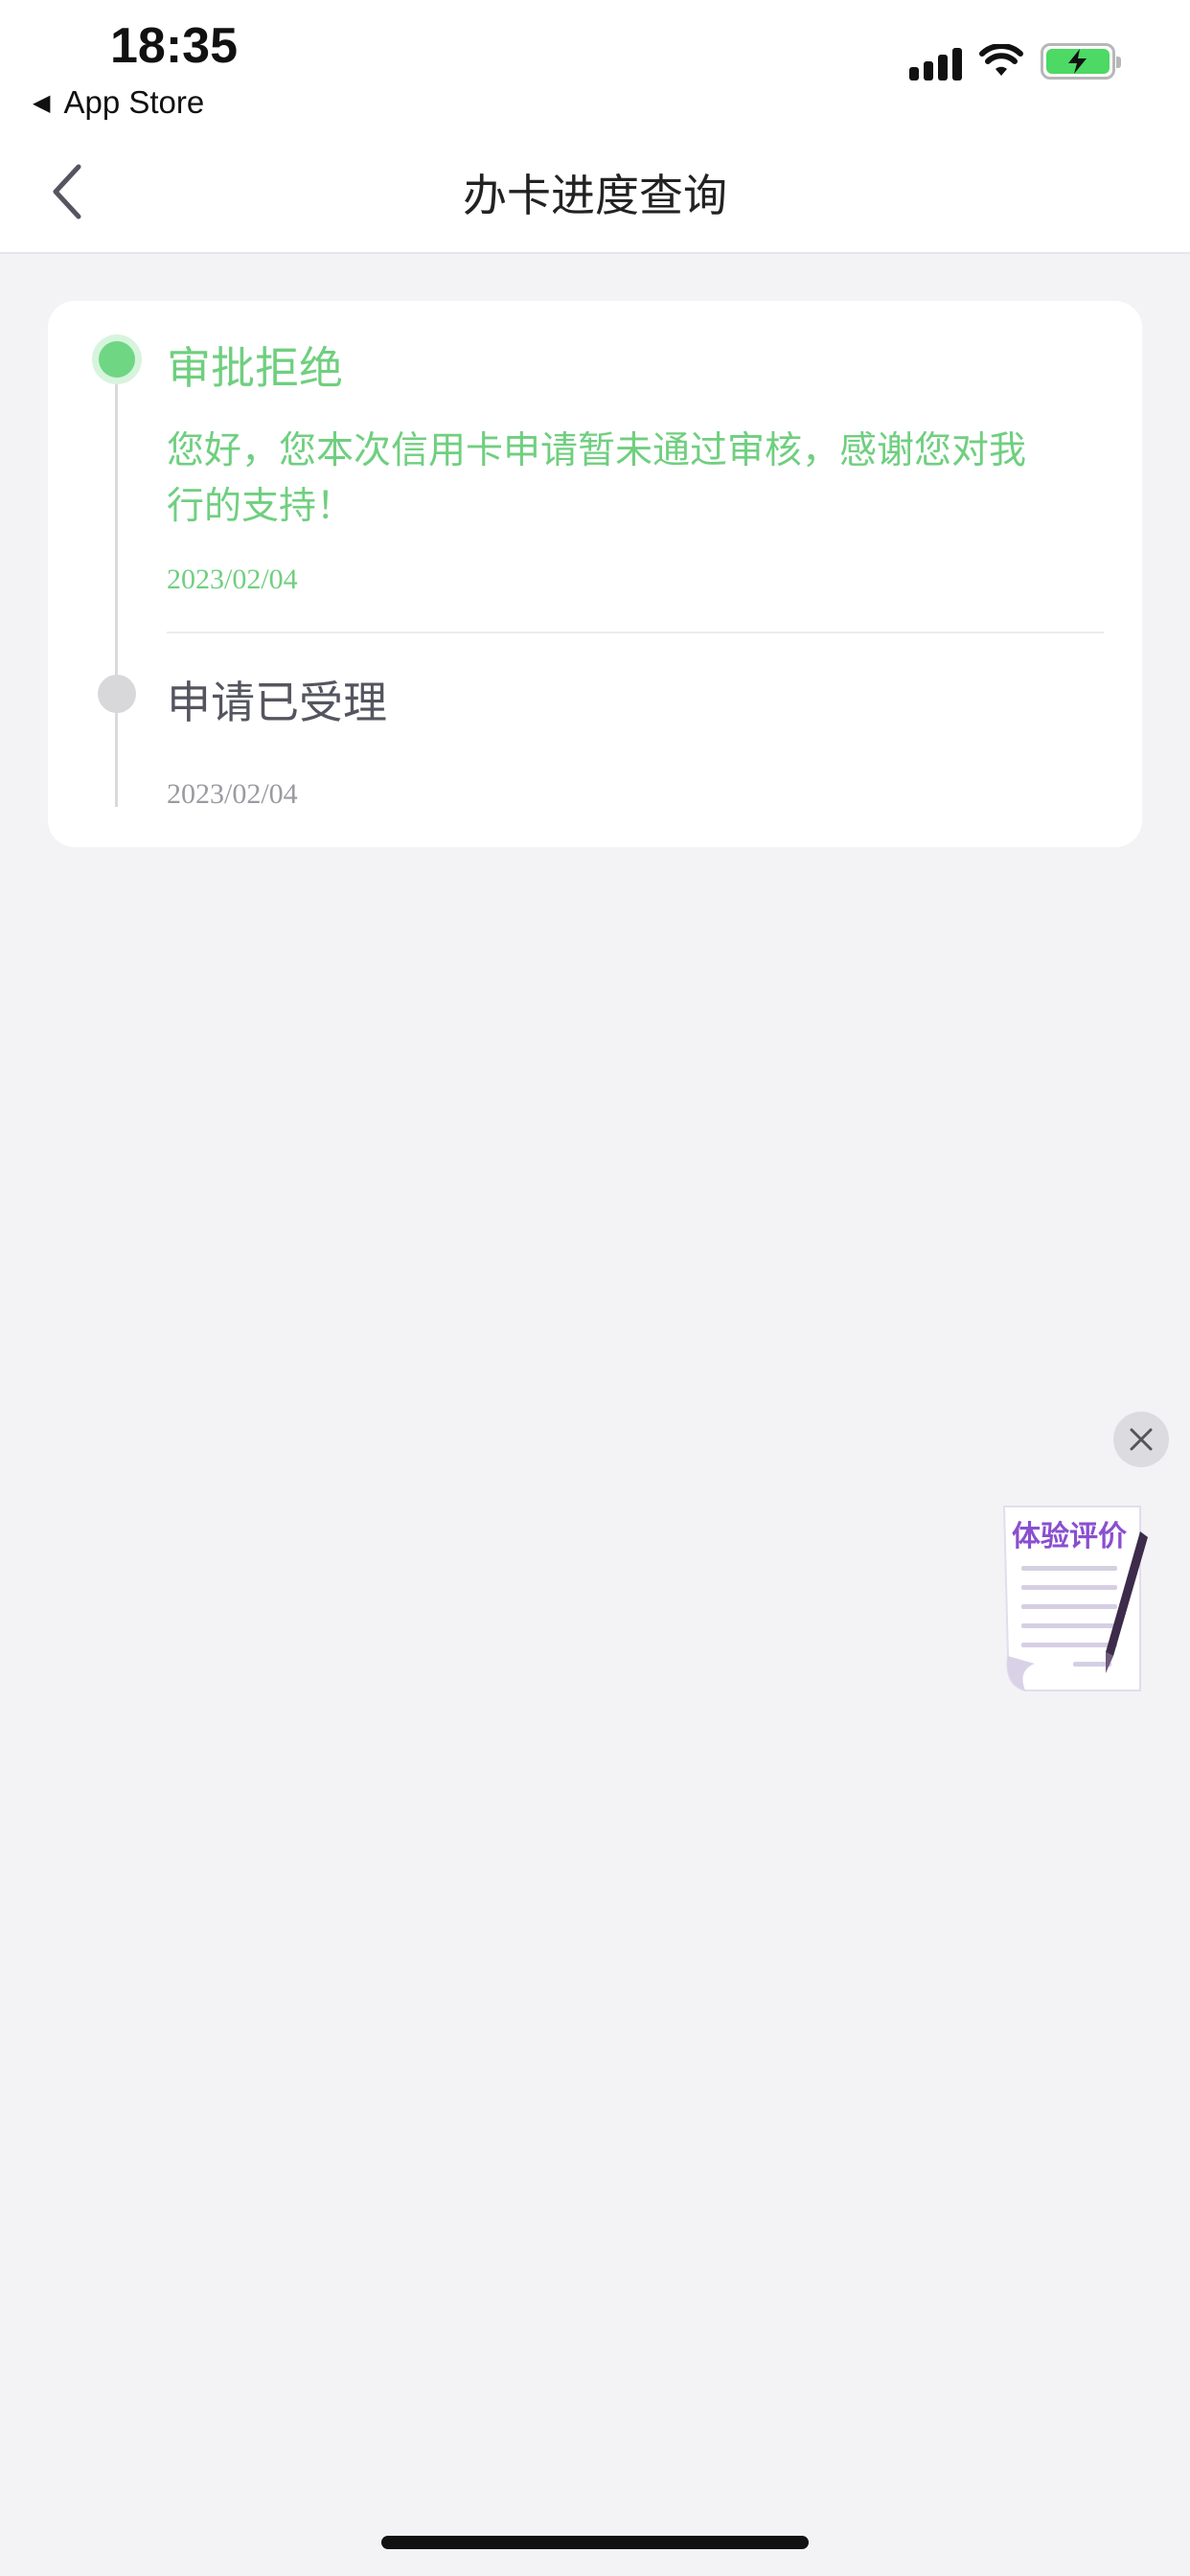  Describe the element at coordinates (636, 632) in the screenshot. I see `divider` at that location.